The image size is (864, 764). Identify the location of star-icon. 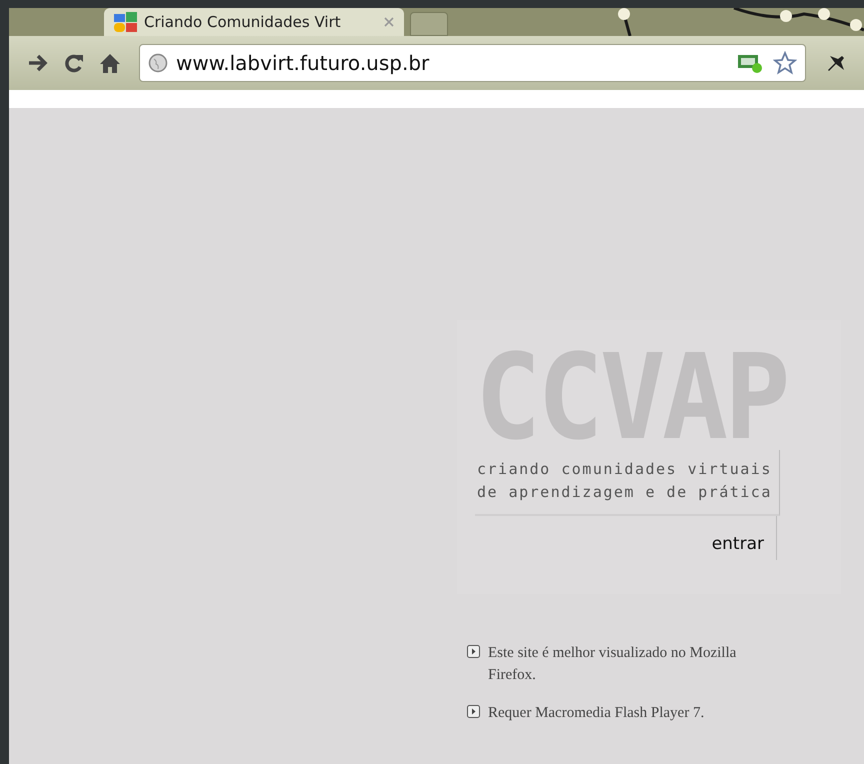
(785, 63).